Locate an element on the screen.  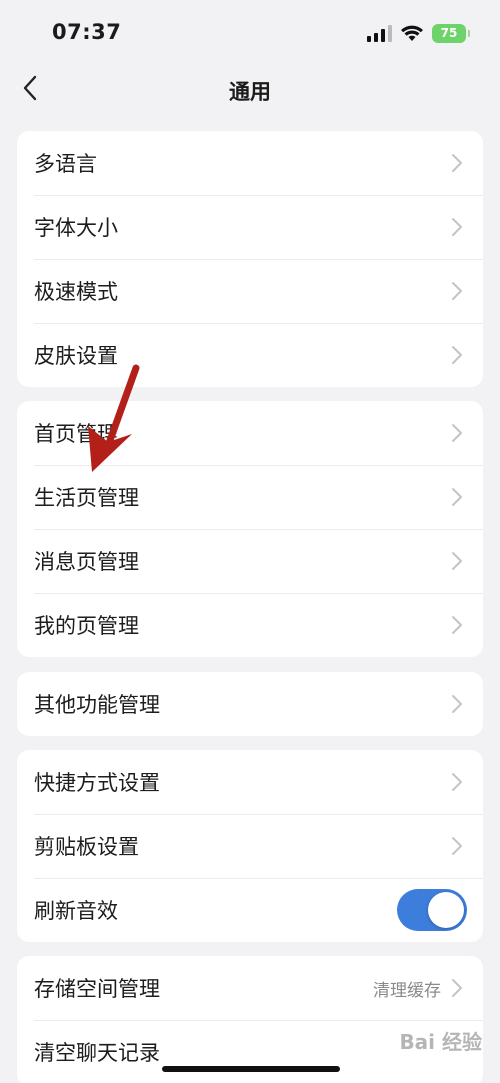
row-label: 剪贴板设置 is located at coordinates (86, 847).